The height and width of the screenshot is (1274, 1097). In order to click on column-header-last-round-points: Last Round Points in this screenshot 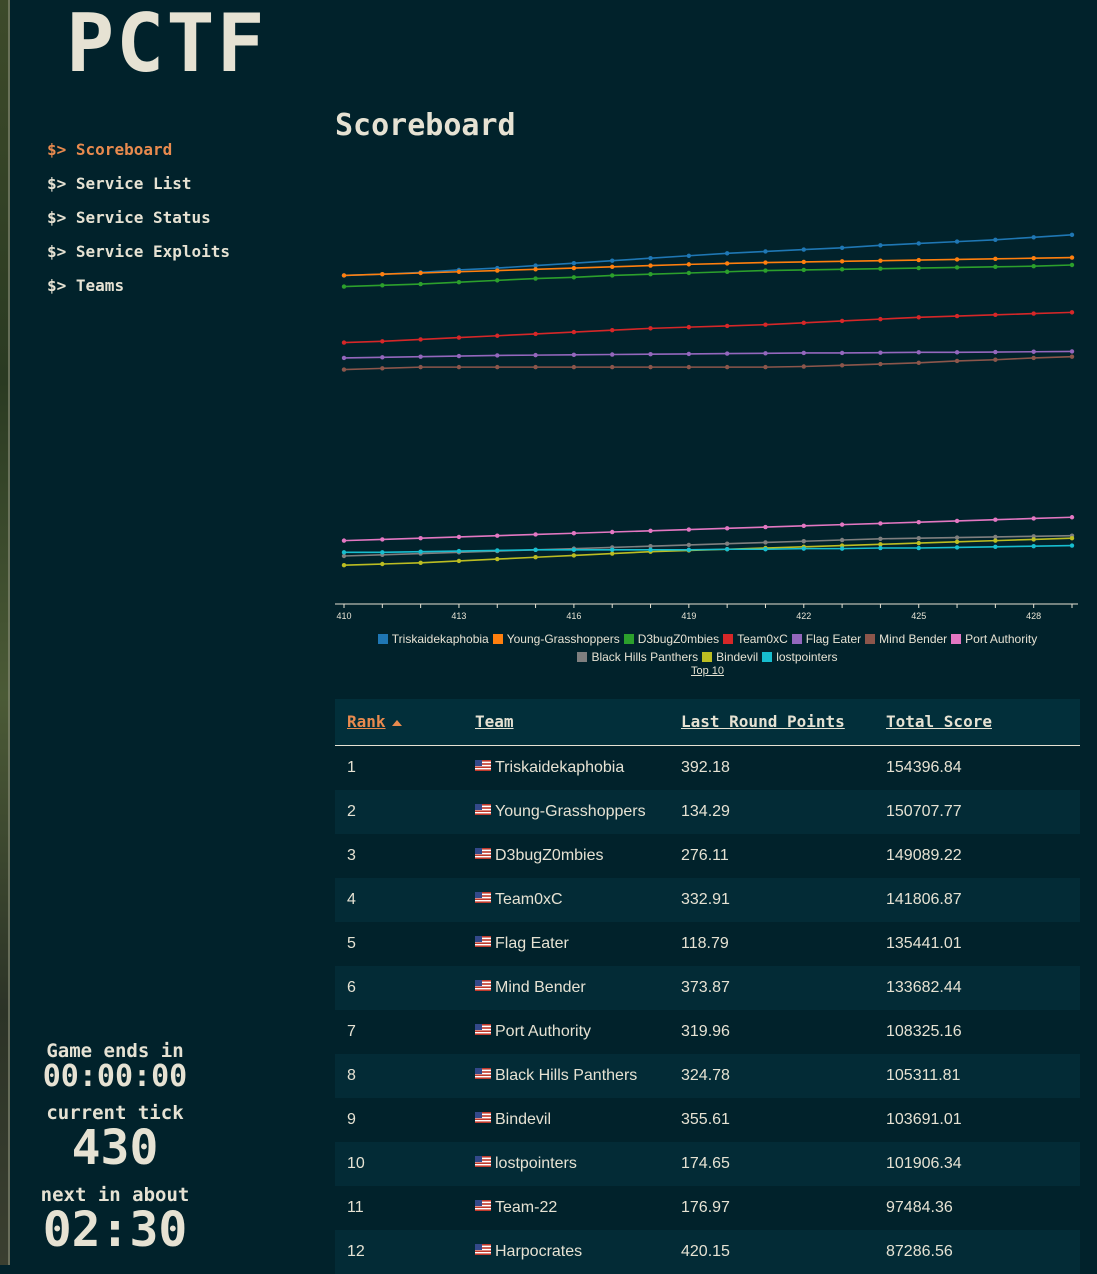, I will do `click(771, 722)`.